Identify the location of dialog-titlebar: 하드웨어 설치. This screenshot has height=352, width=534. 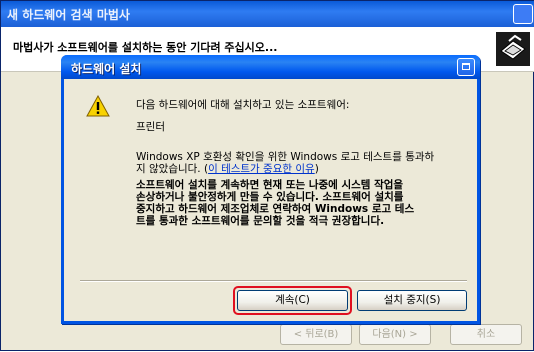
(270, 67).